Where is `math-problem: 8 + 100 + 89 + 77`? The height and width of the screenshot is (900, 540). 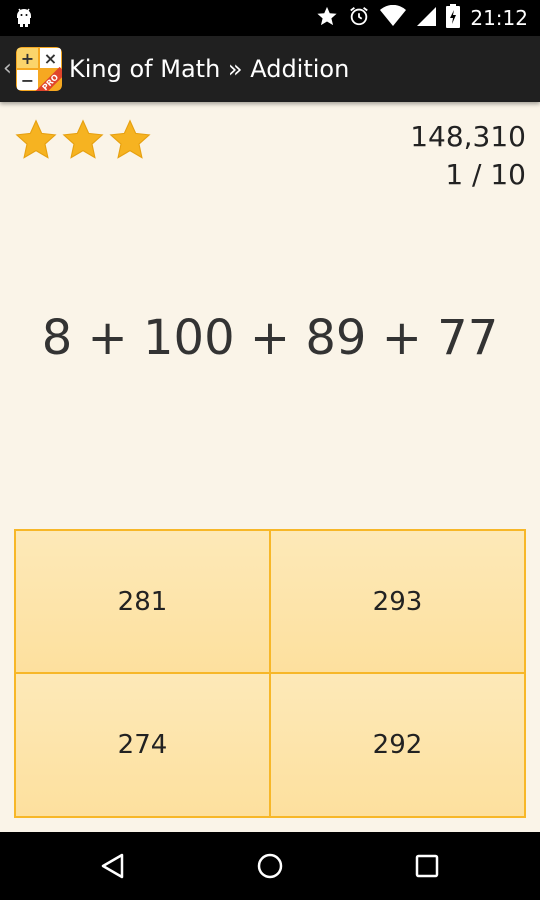
math-problem: 8 + 100 + 89 + 77 is located at coordinates (270, 338).